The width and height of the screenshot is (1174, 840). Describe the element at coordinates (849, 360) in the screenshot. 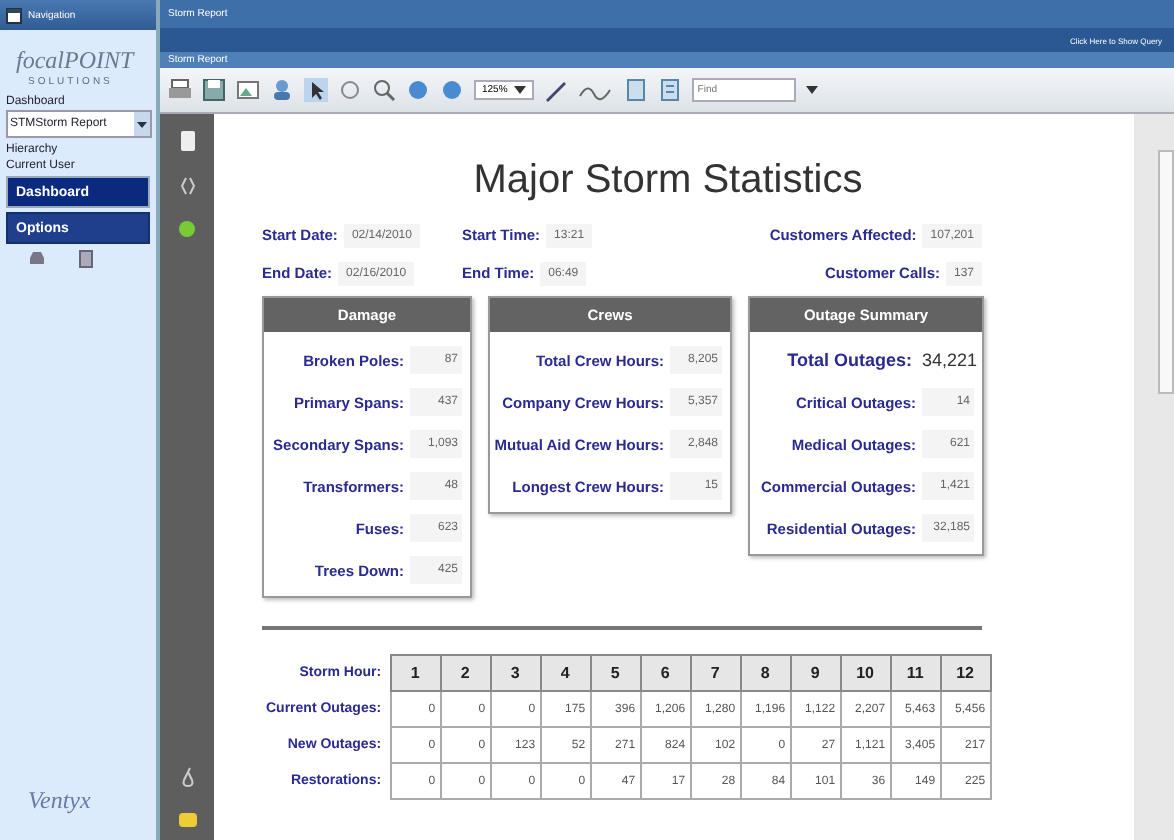

I see `field-label: Total Outages:` at that location.